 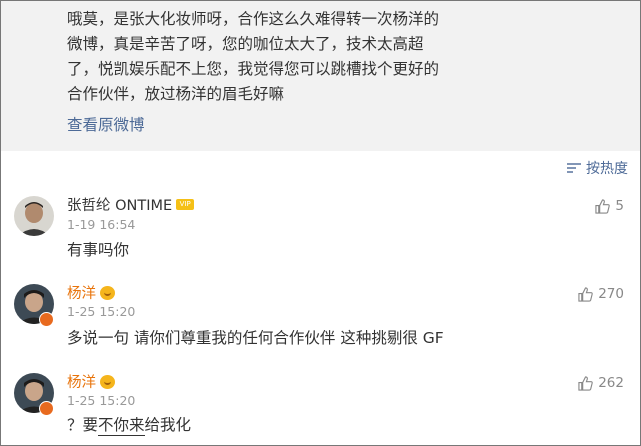 I want to click on sort-icon, so click(x=574, y=168).